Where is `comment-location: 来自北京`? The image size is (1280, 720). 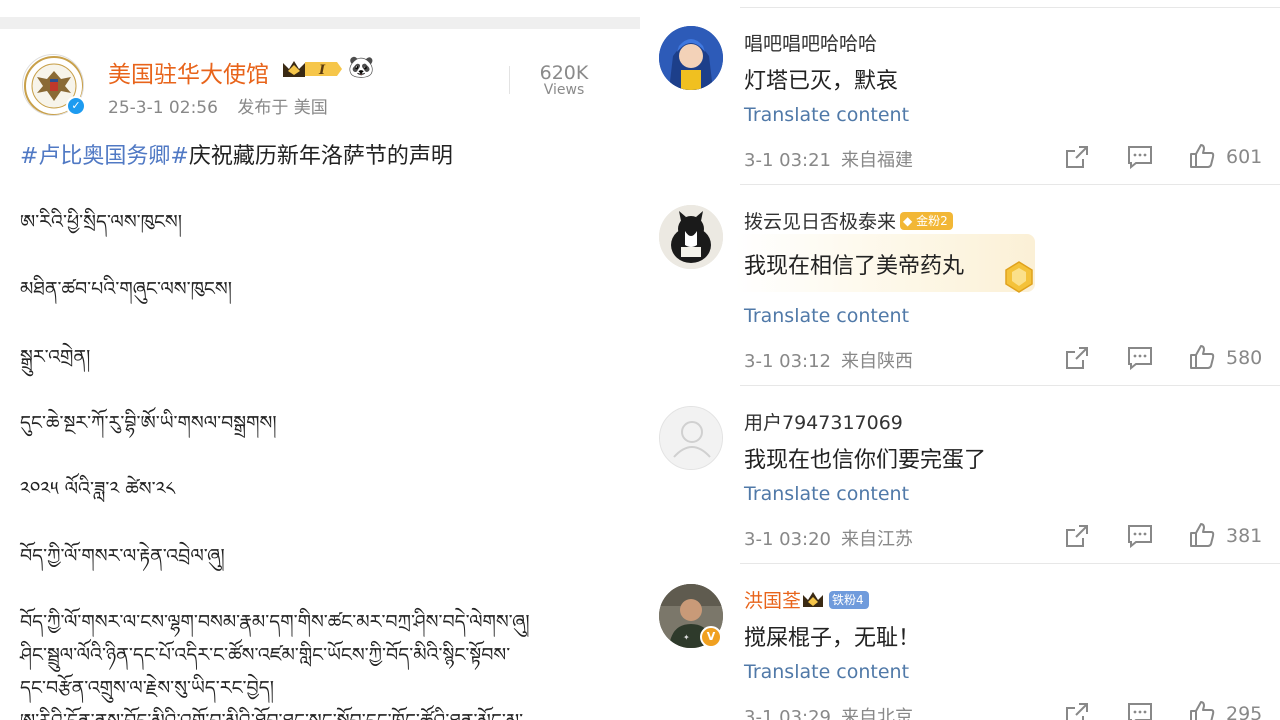
comment-location: 来自北京 is located at coordinates (877, 713).